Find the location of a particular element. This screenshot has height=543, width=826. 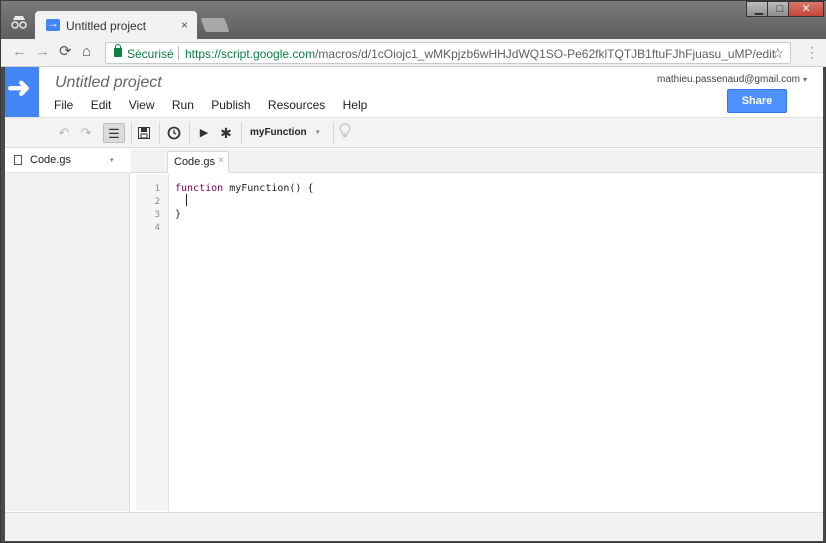

editor-tab-strip: Code.gs × is located at coordinates (477, 161).